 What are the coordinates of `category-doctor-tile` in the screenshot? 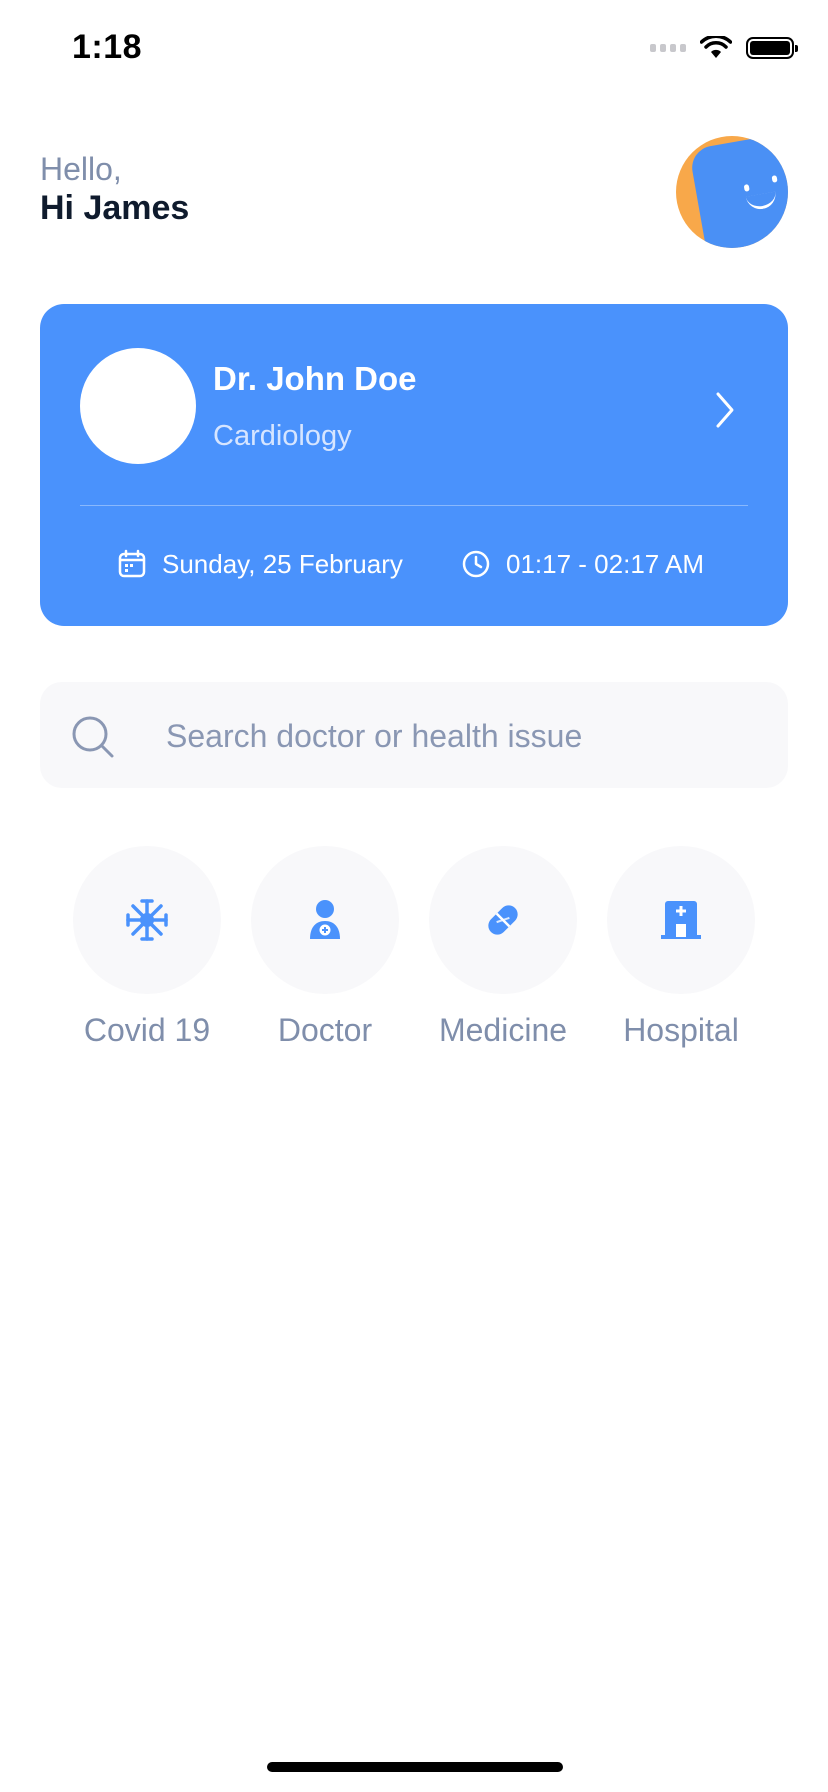 It's located at (325, 920).